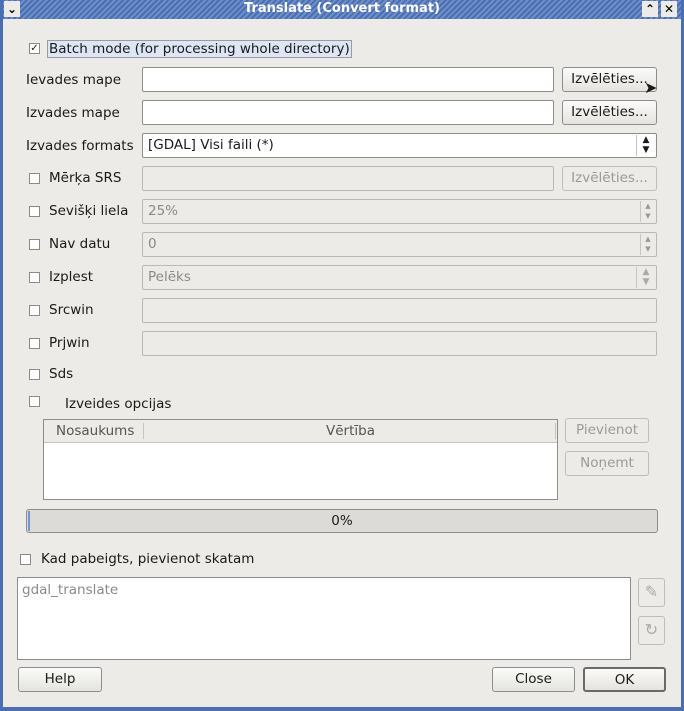  Describe the element at coordinates (300, 431) in the screenshot. I see `table-header: Nosaukums Vērtība` at that location.